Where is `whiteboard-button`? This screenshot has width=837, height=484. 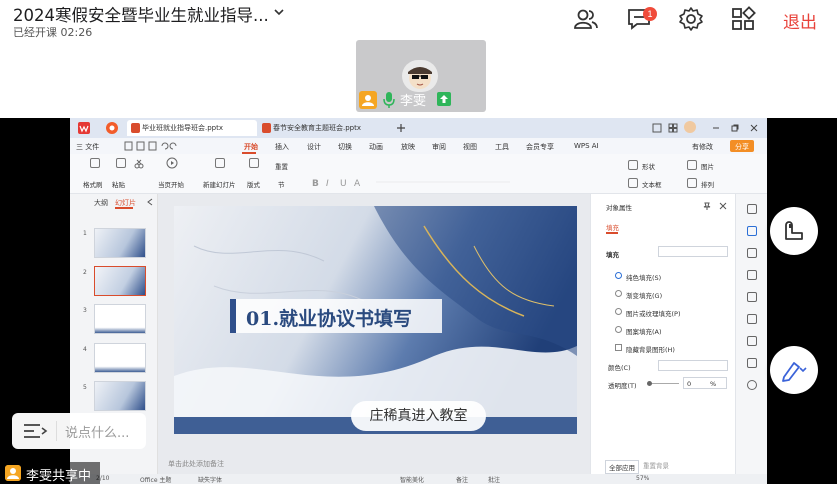 whiteboard-button is located at coordinates (794, 231).